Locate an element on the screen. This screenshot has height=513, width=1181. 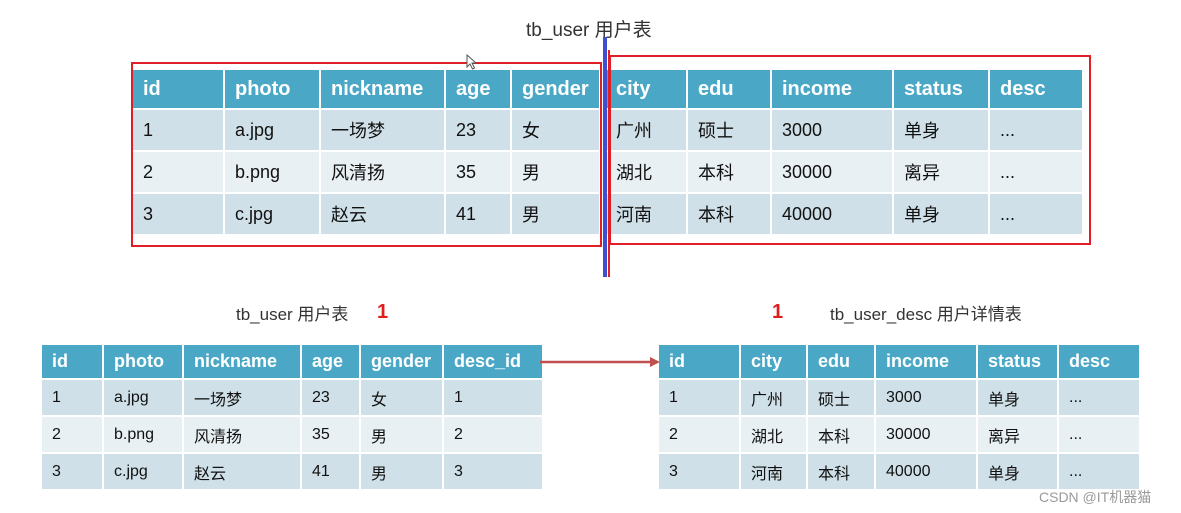
table-row: 1 a.jpg 一场梦 23 女 1 is located at coordinates (292, 397).